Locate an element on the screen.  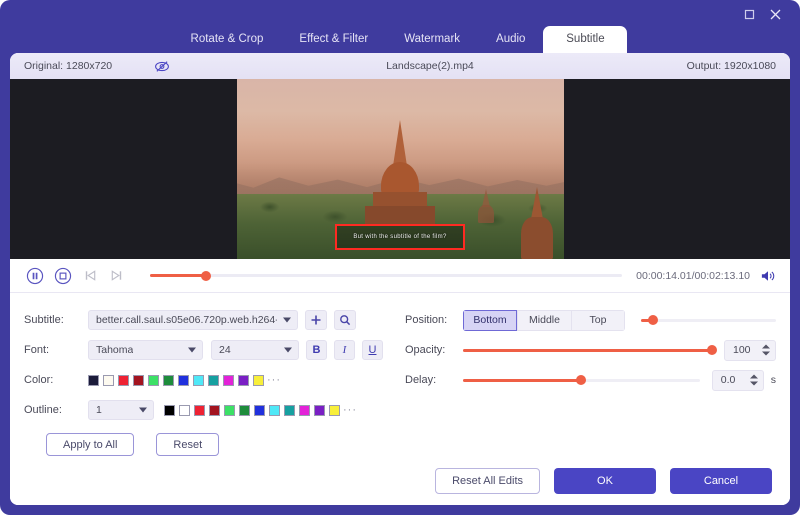
position-row: Position: Bottom Middle Top is located at coordinates (590, 320).